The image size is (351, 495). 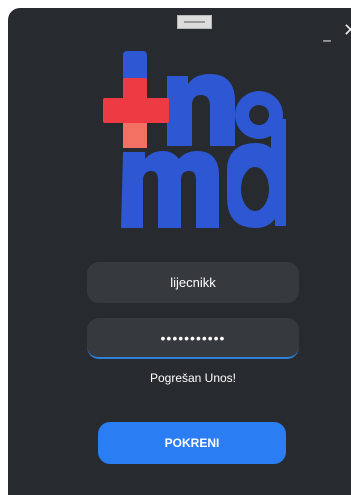 I want to click on password-input, so click(x=193, y=338).